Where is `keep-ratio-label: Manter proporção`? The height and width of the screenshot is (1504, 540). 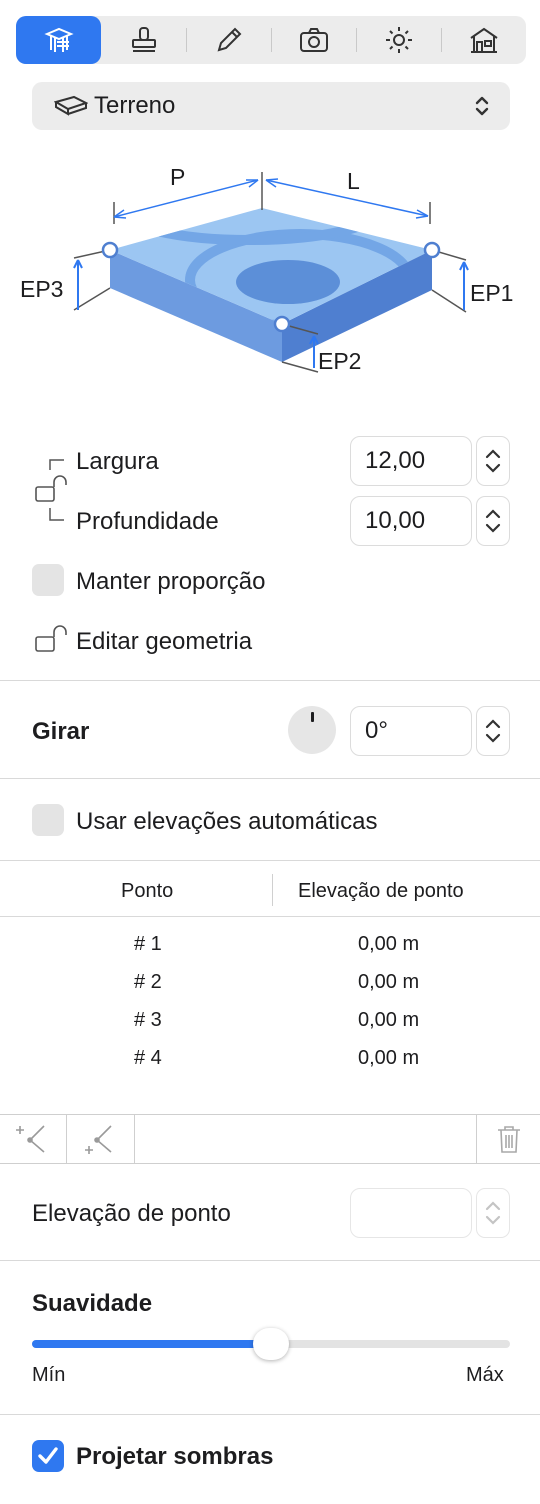
keep-ratio-label: Manter proporção is located at coordinates (170, 582).